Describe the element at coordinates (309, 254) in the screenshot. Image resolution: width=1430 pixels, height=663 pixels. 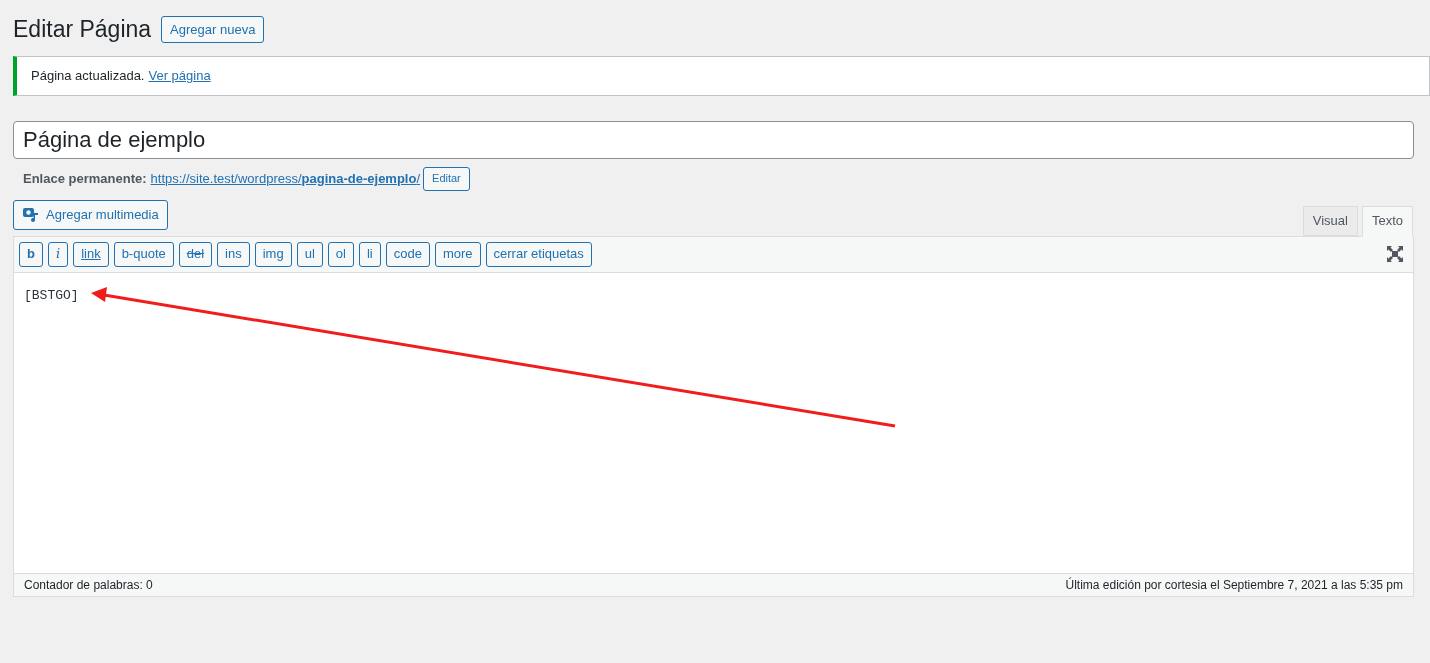
I see `format-button: ul` at that location.